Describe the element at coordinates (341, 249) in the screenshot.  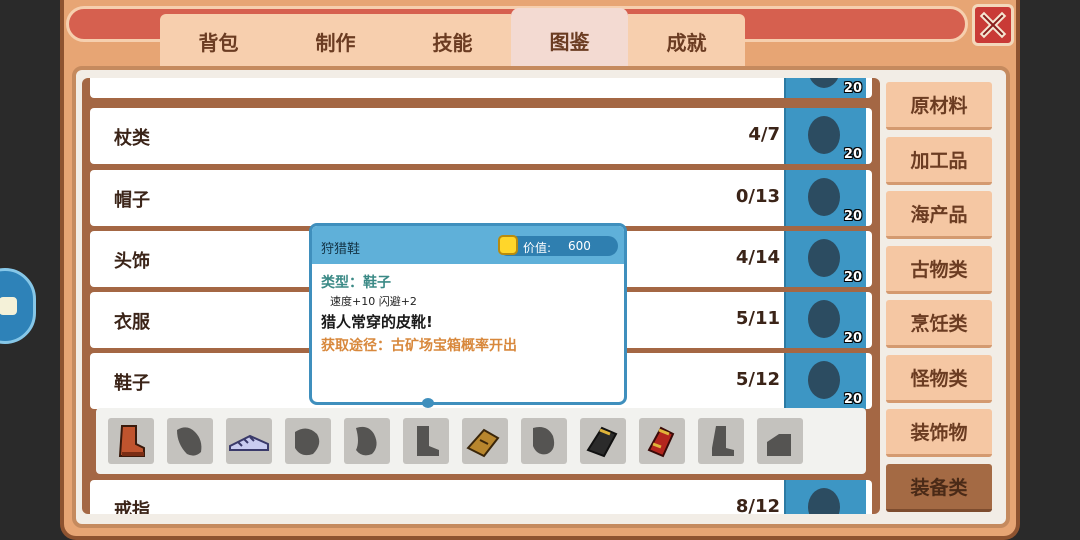
I see `item-name: 狩猎鞋` at that location.